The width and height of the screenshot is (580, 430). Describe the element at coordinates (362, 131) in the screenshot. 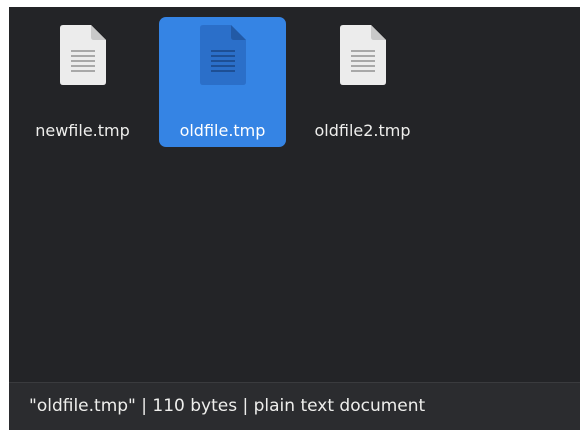

I see `file-name: oldfile2.tmp` at that location.